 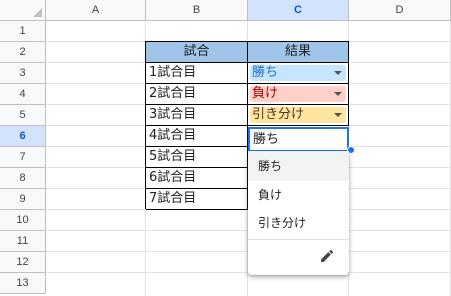 I want to click on result-cell: 引き分け, so click(x=298, y=115).